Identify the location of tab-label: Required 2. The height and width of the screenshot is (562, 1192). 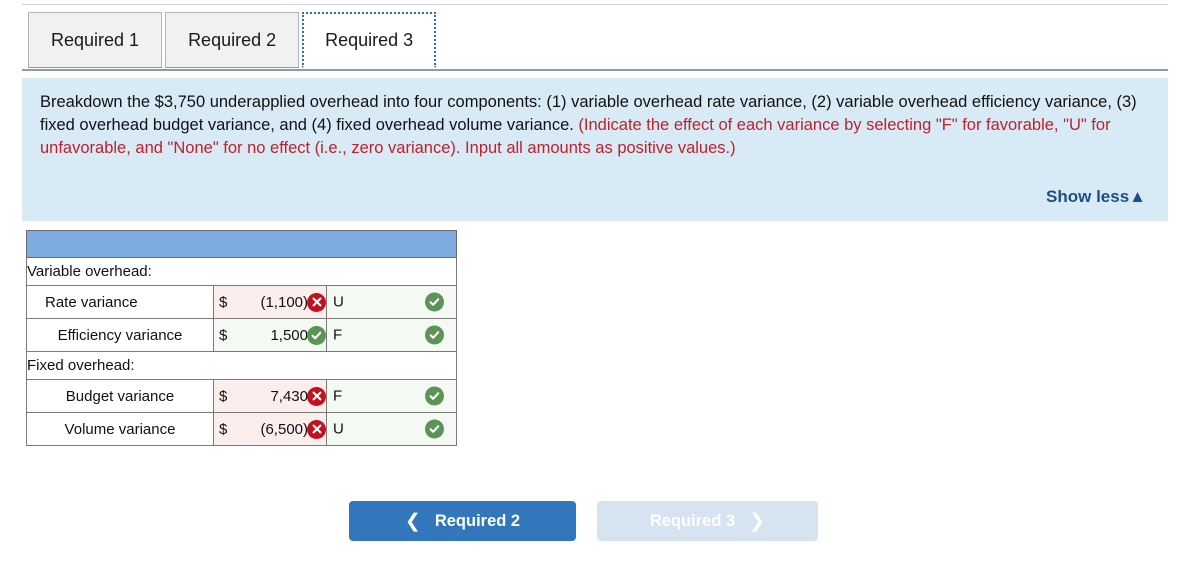
(232, 39).